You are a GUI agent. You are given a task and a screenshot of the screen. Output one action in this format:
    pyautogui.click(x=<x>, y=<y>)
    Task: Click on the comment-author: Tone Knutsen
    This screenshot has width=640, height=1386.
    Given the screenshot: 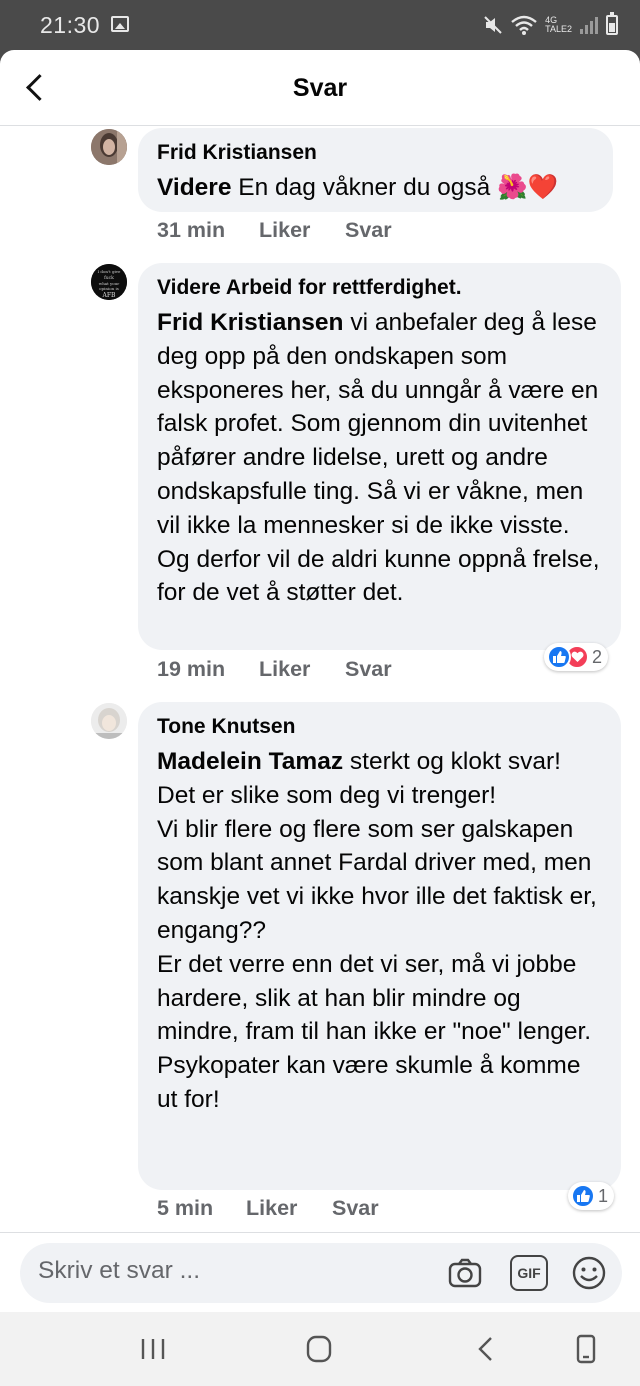 What is the action you would take?
    pyautogui.click(x=380, y=727)
    